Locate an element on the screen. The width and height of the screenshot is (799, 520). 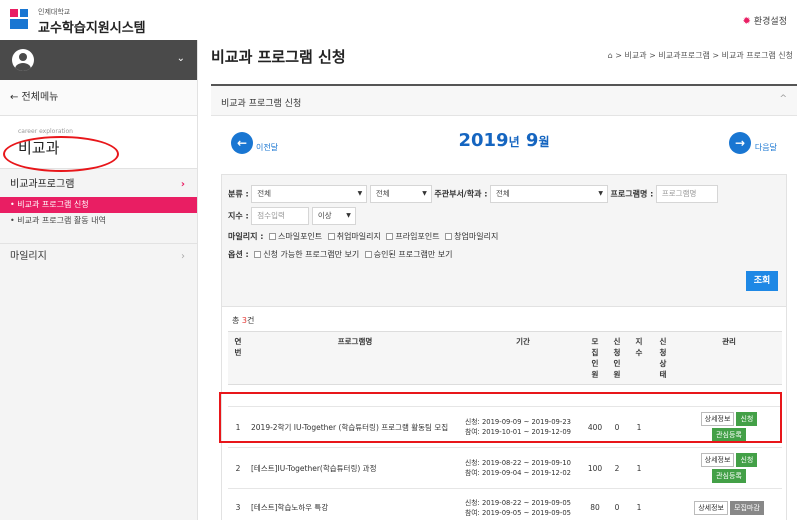
col-index: 지 수 is located at coordinates (639, 358).